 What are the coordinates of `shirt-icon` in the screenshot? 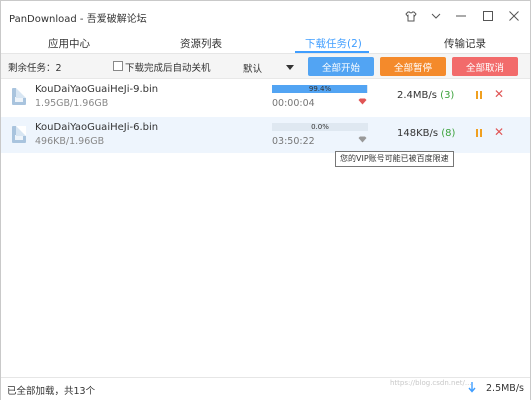 It's located at (411, 16).